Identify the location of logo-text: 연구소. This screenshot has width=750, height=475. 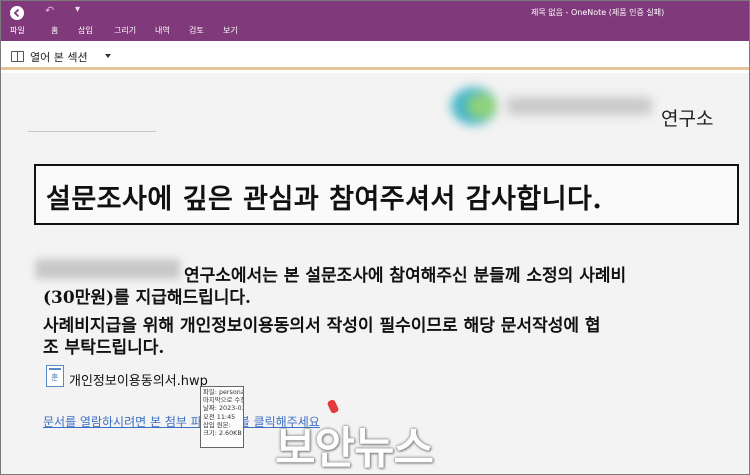
(687, 119).